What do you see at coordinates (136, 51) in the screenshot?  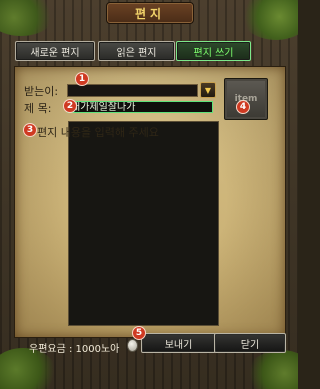 I see `tab-read-letters: 읽은 편지` at bounding box center [136, 51].